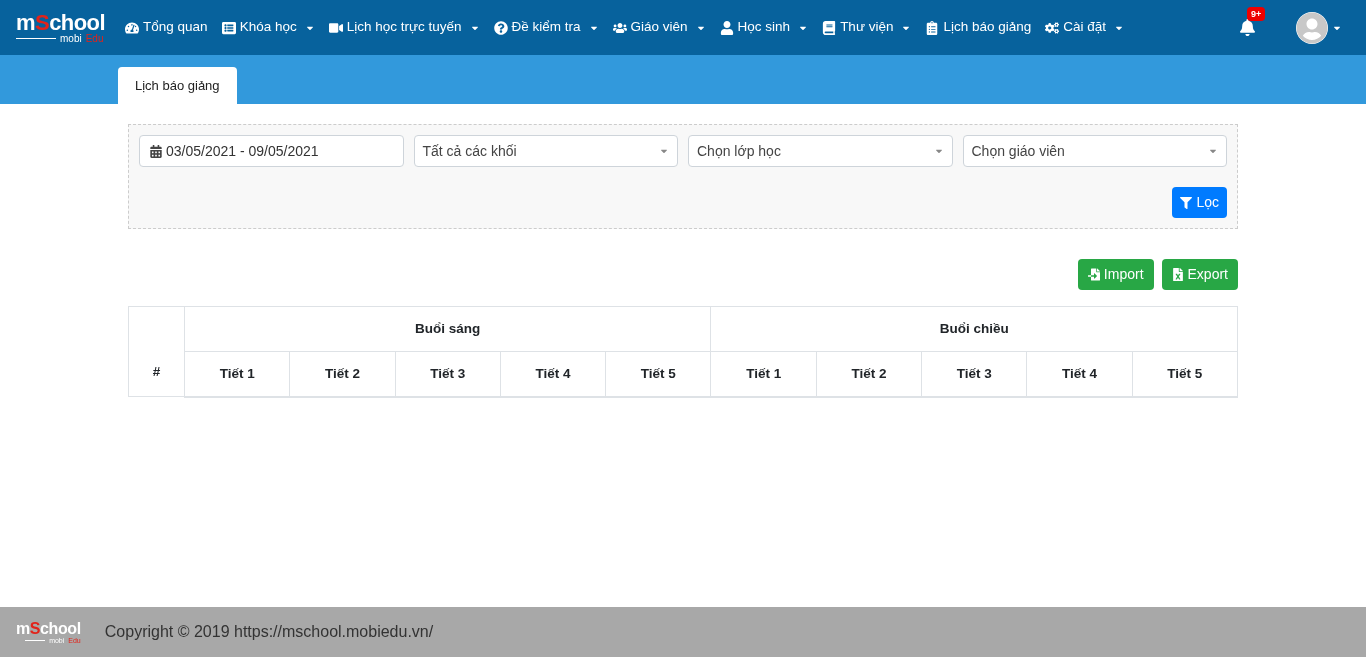 The image size is (1366, 657). I want to click on calendar-icon, so click(156, 151).